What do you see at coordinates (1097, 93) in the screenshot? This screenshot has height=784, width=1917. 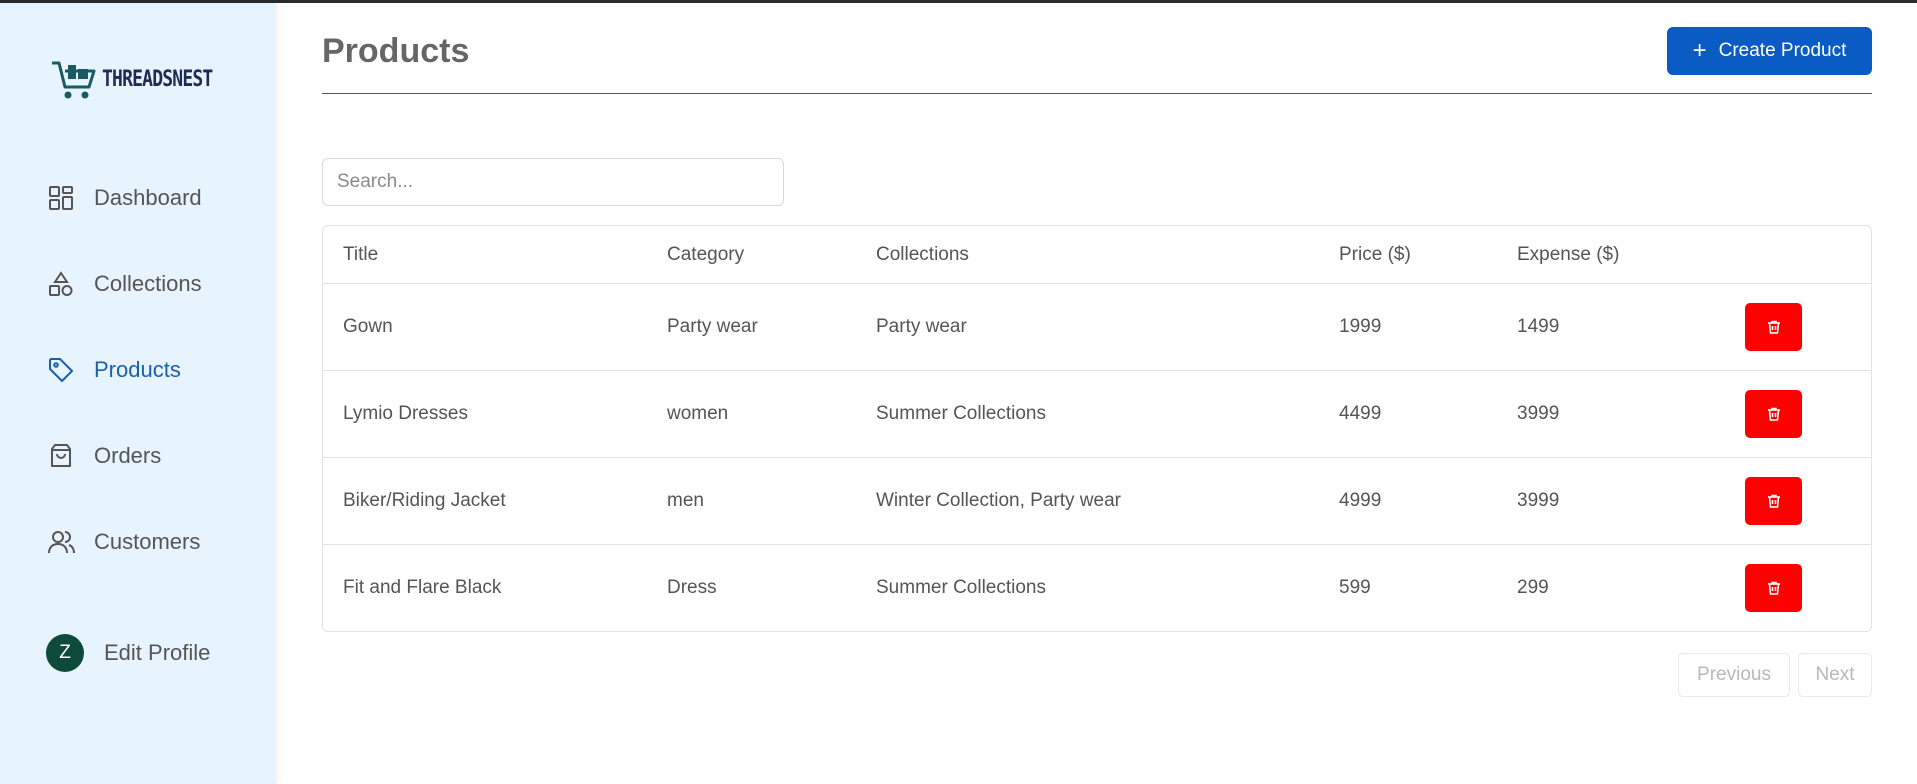 I see `header-divider` at bounding box center [1097, 93].